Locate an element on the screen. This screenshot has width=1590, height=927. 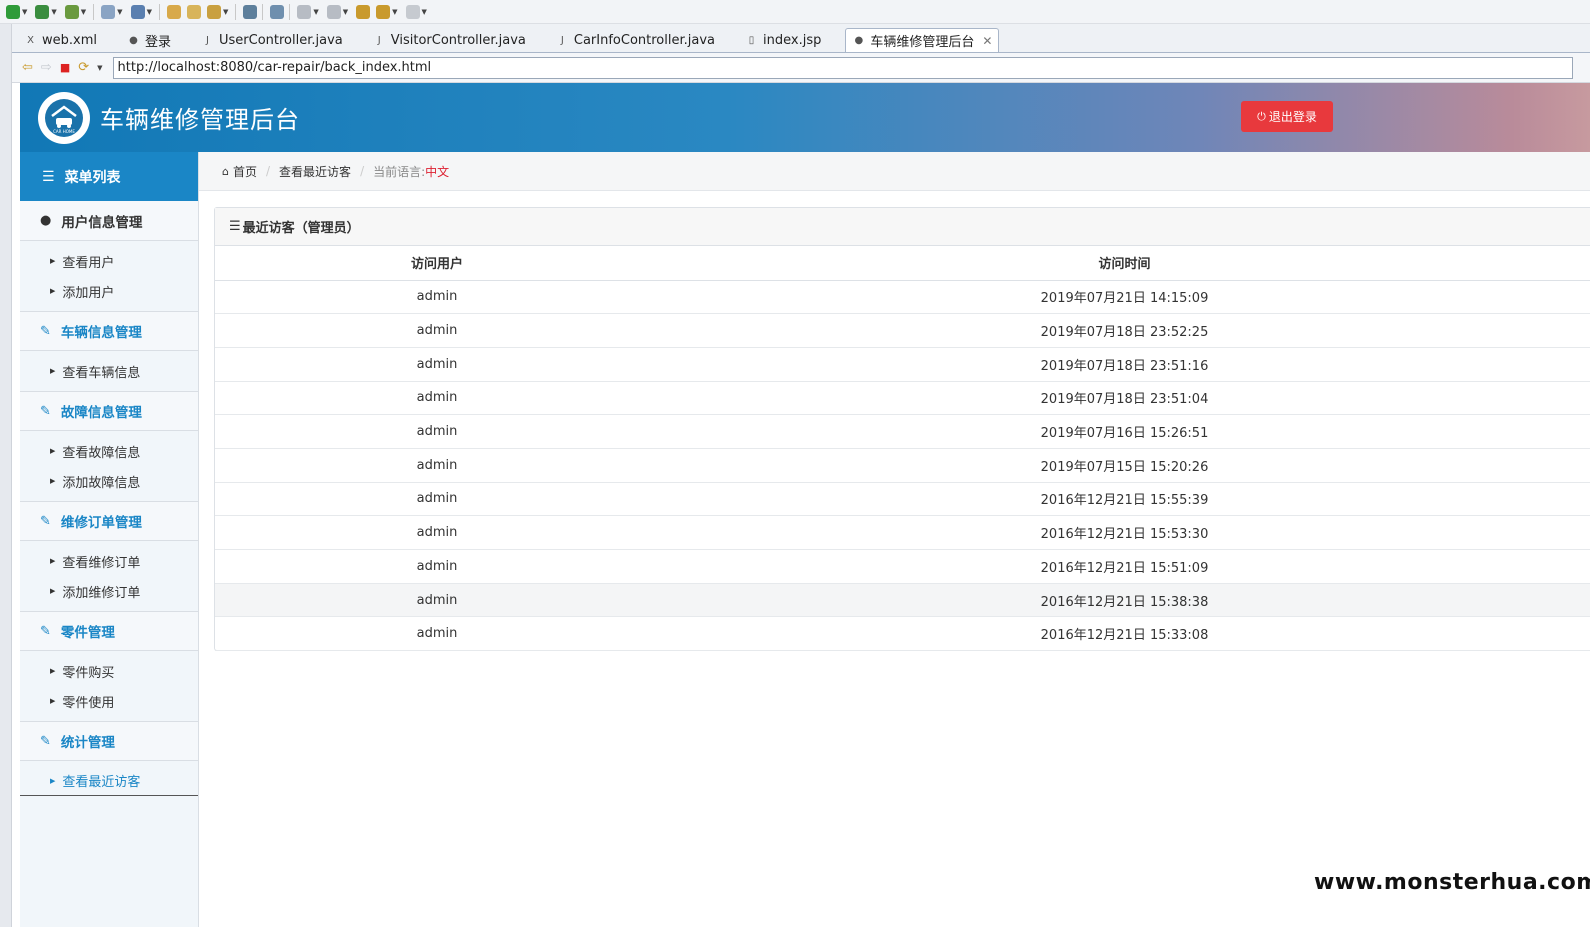
sidebar-item-buy-parts: ▶ 零件购买 is located at coordinates (109, 671).